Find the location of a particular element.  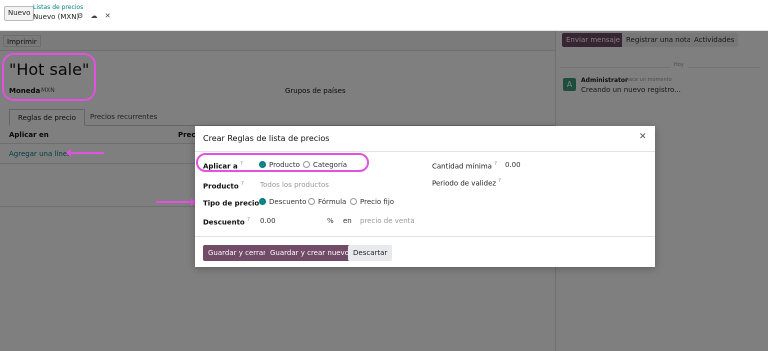

discount-input: 0.00 is located at coordinates (268, 221).